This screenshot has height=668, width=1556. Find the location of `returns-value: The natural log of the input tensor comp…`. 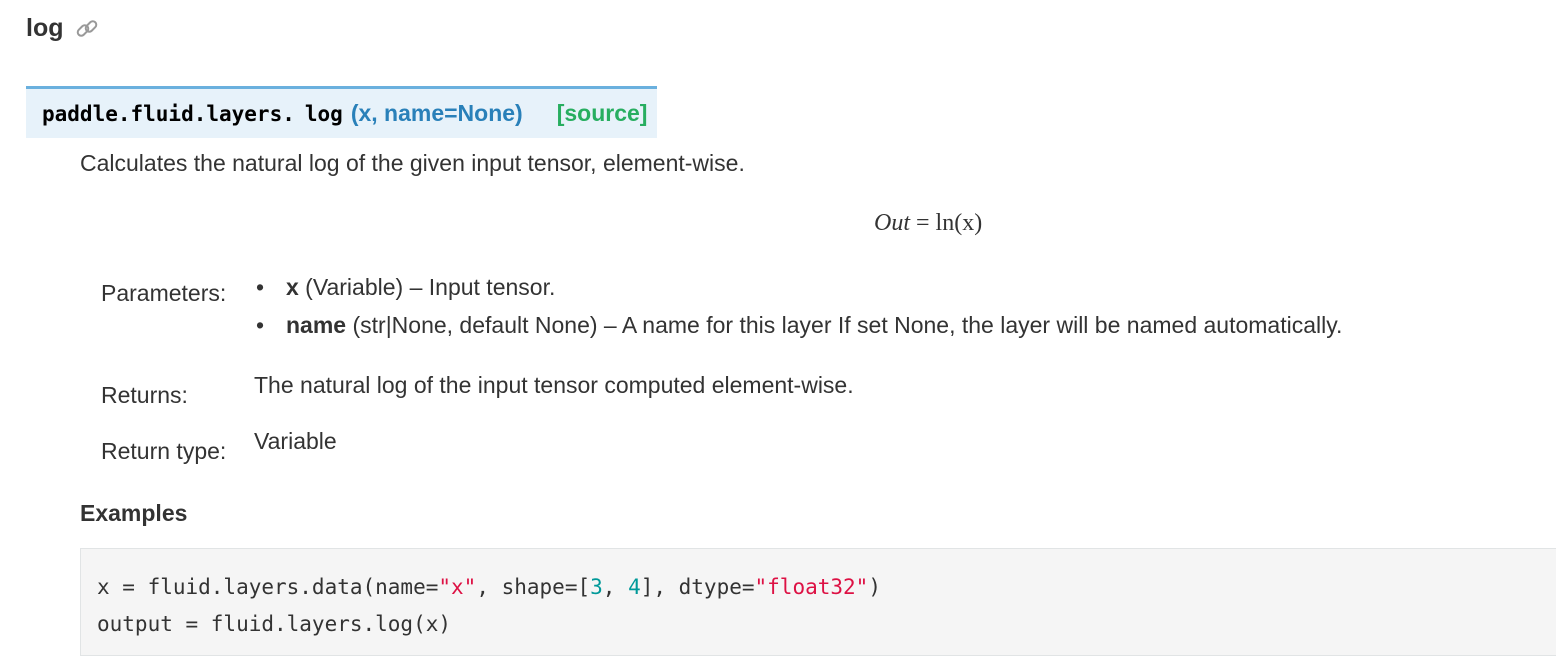

returns-value: The natural log of the input tensor comp… is located at coordinates (554, 385).